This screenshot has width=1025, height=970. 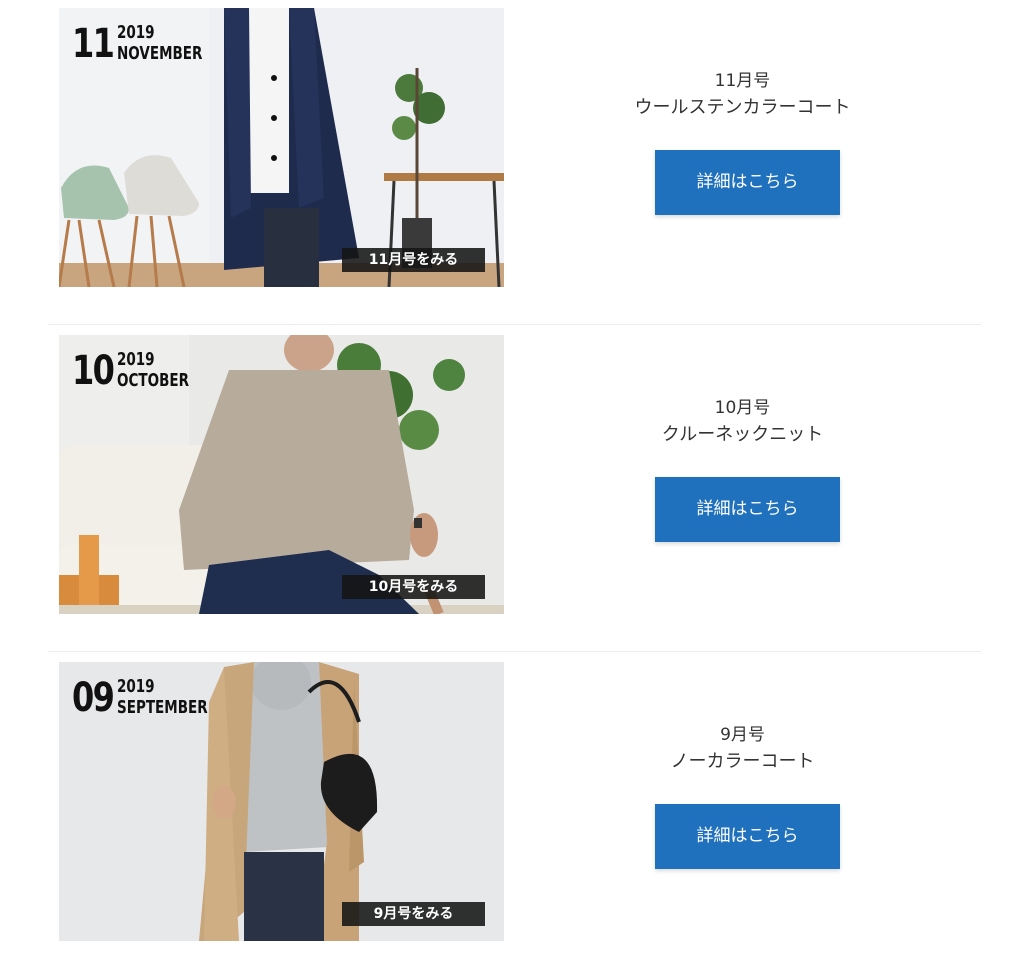 What do you see at coordinates (93, 371) in the screenshot?
I see `issue-day-number: 10` at bounding box center [93, 371].